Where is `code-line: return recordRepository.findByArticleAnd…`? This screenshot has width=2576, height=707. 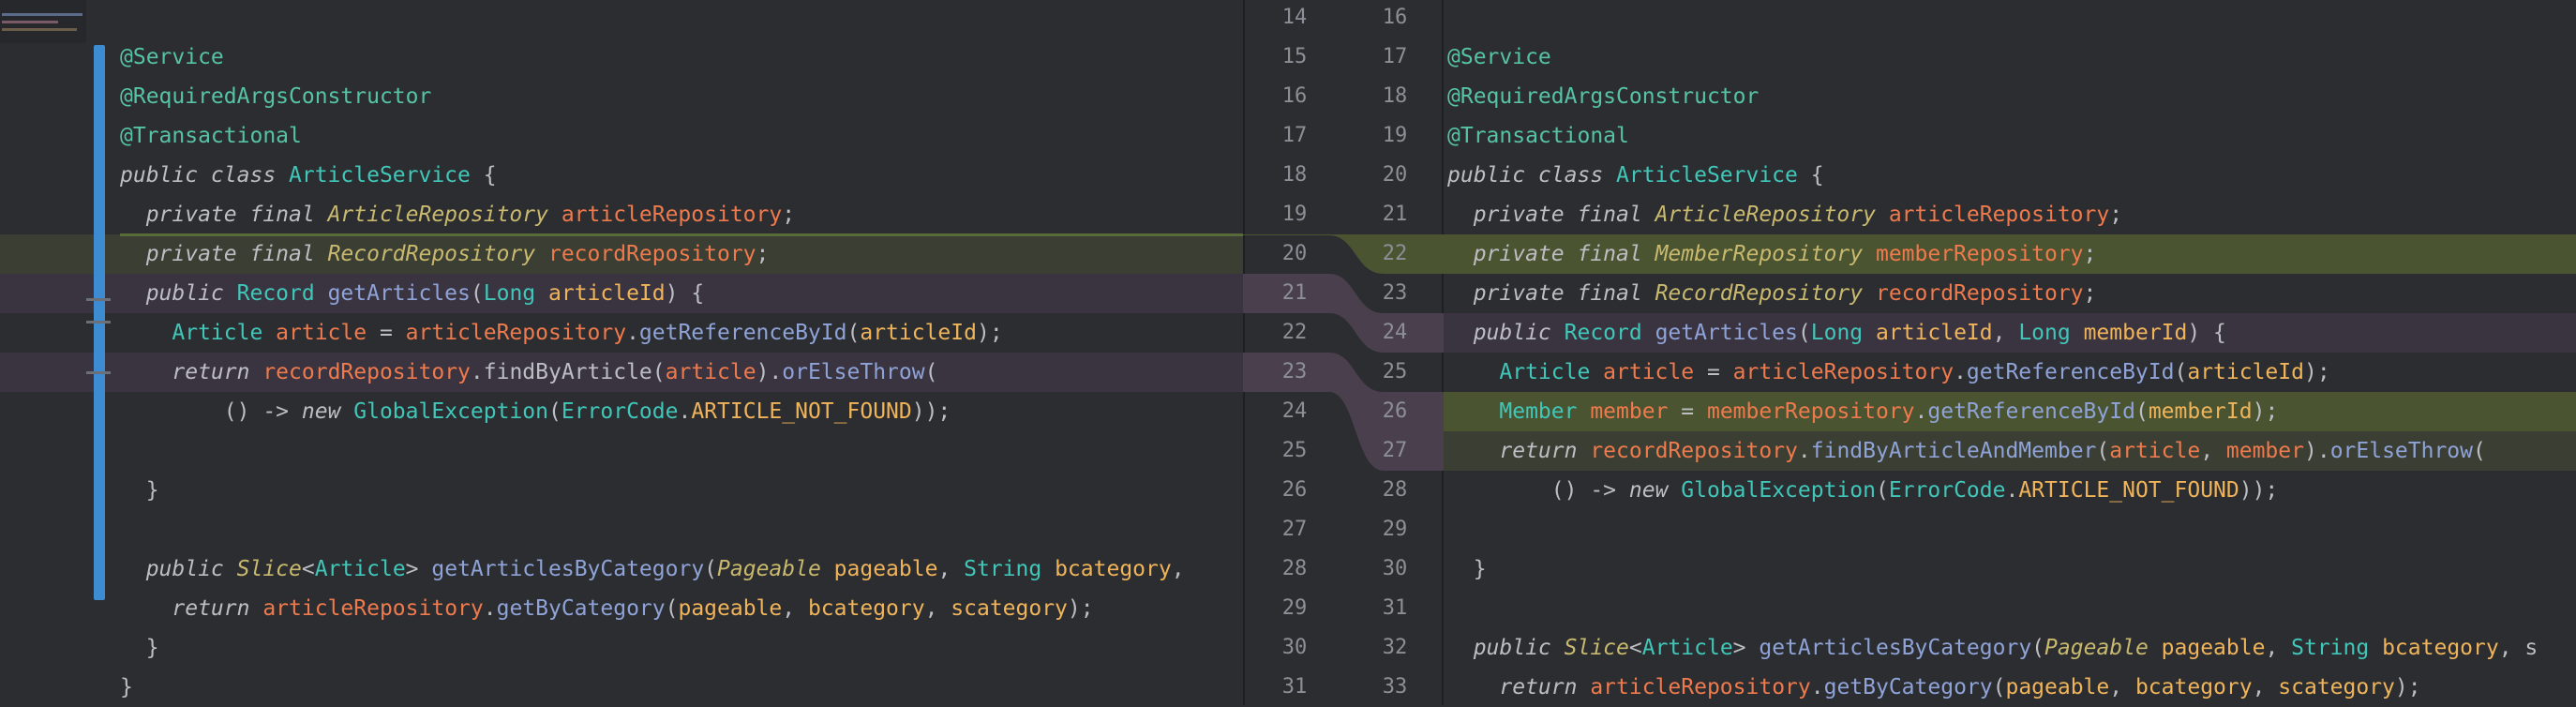 code-line: return recordRepository.findByArticleAnd… is located at coordinates (2010, 451).